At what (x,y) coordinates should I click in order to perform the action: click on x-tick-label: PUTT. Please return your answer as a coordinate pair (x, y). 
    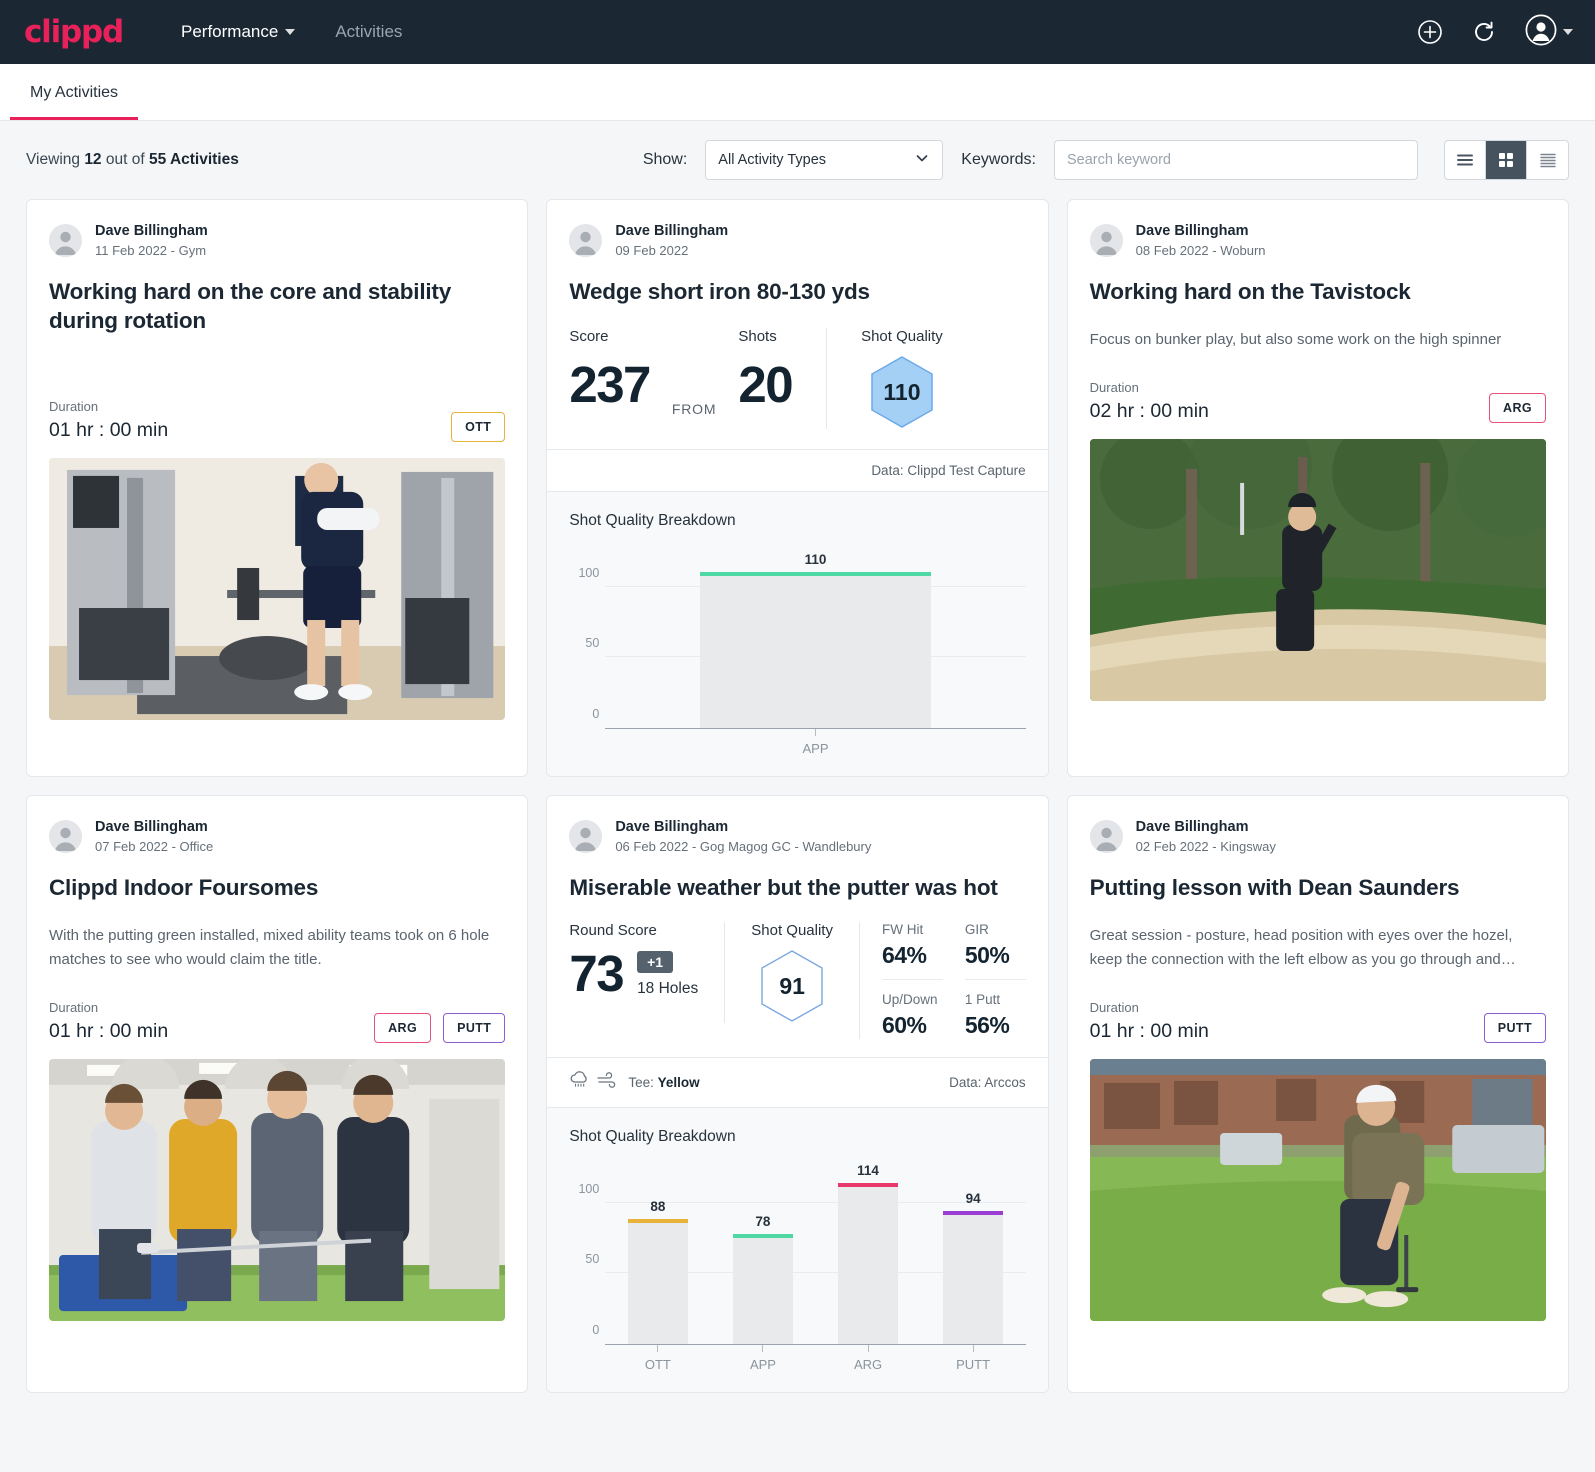
    Looking at the image, I should click on (973, 1364).